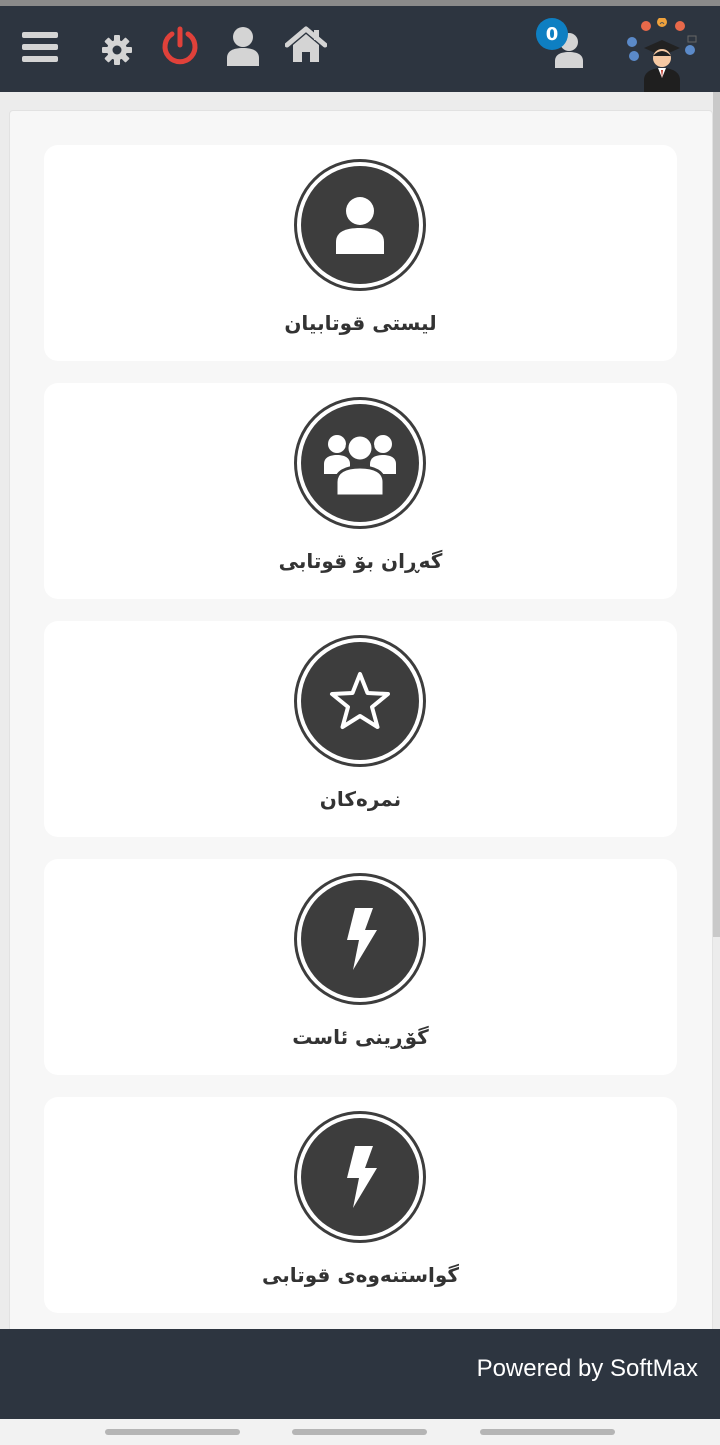  I want to click on power-icon, so click(180, 46).